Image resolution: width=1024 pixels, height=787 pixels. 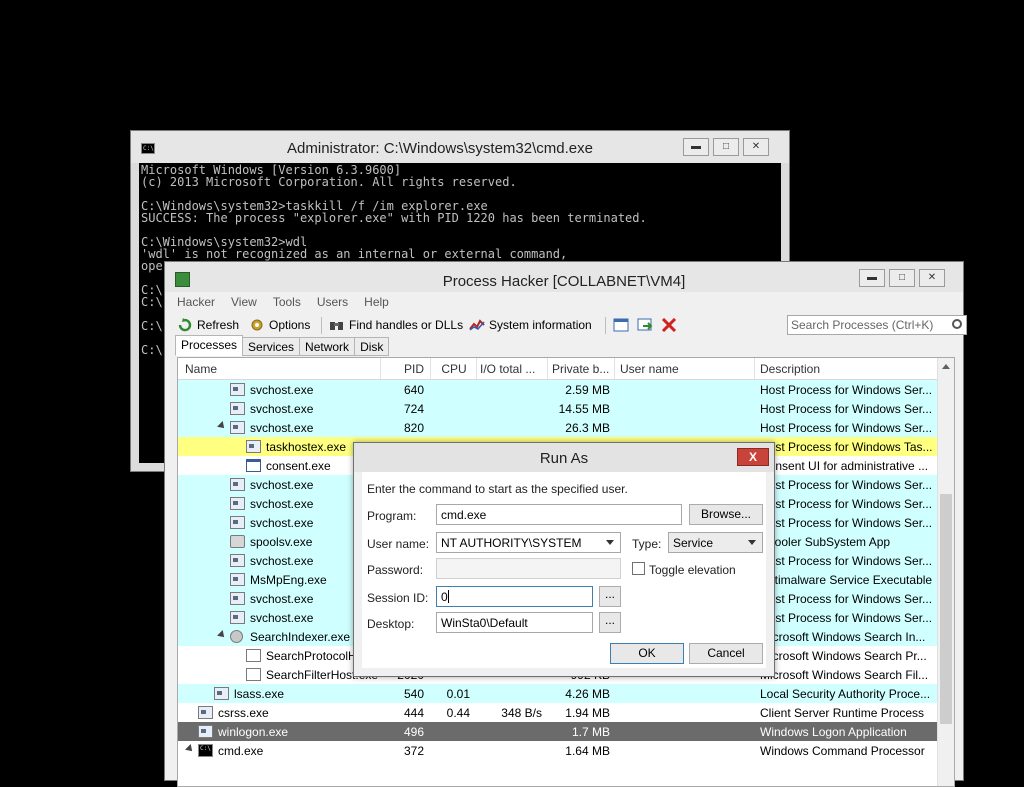 I want to click on column-name: Name, so click(x=275, y=369).